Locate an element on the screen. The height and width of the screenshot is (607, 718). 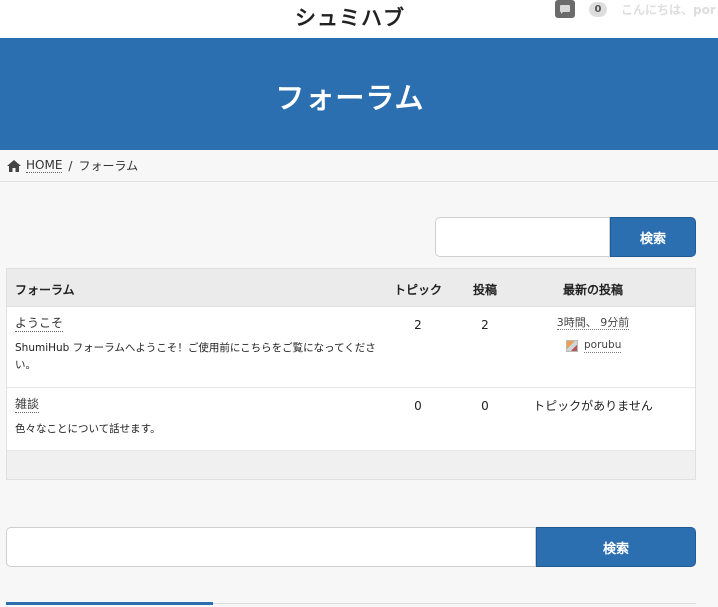
header-topics: トピック is located at coordinates (418, 290).